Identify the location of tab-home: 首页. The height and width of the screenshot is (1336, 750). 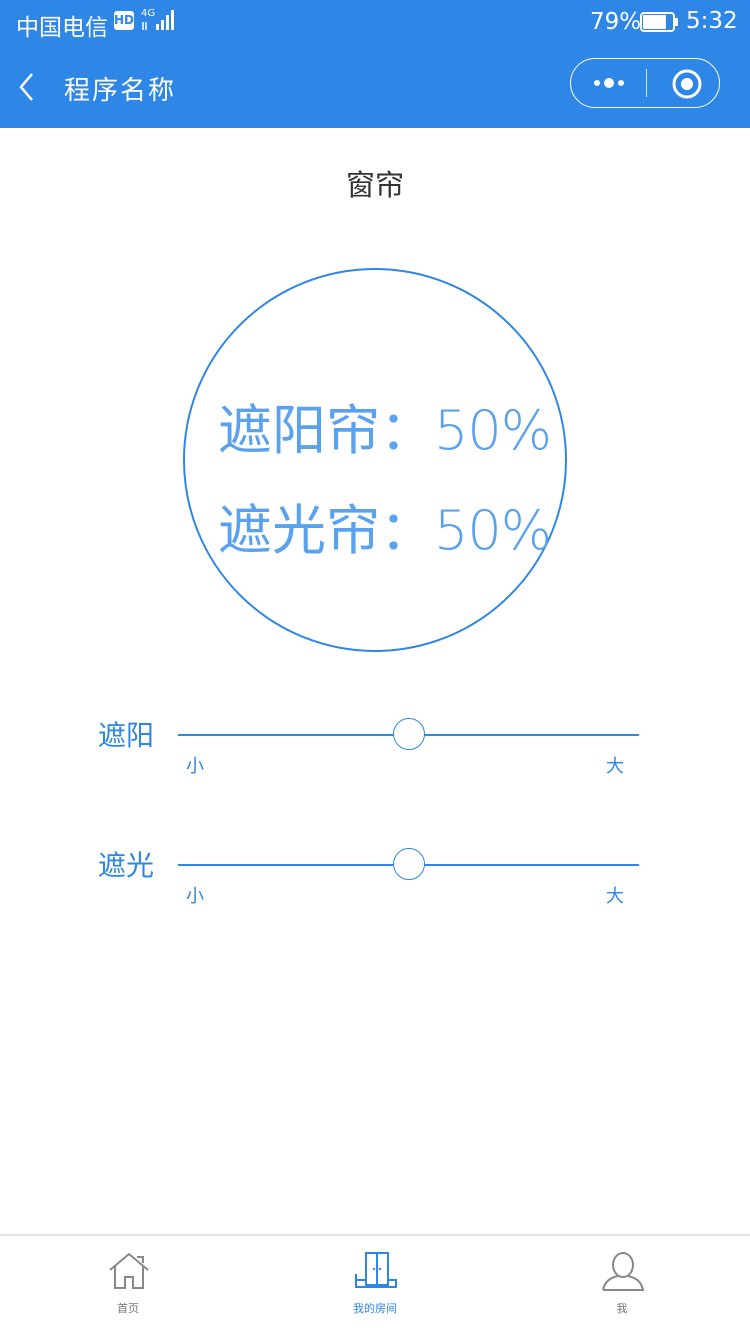
(128, 1286).